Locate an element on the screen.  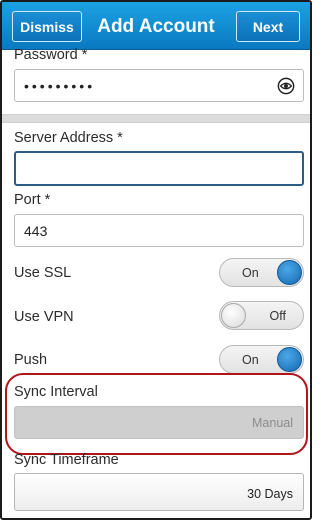
eye-icon is located at coordinates (286, 86).